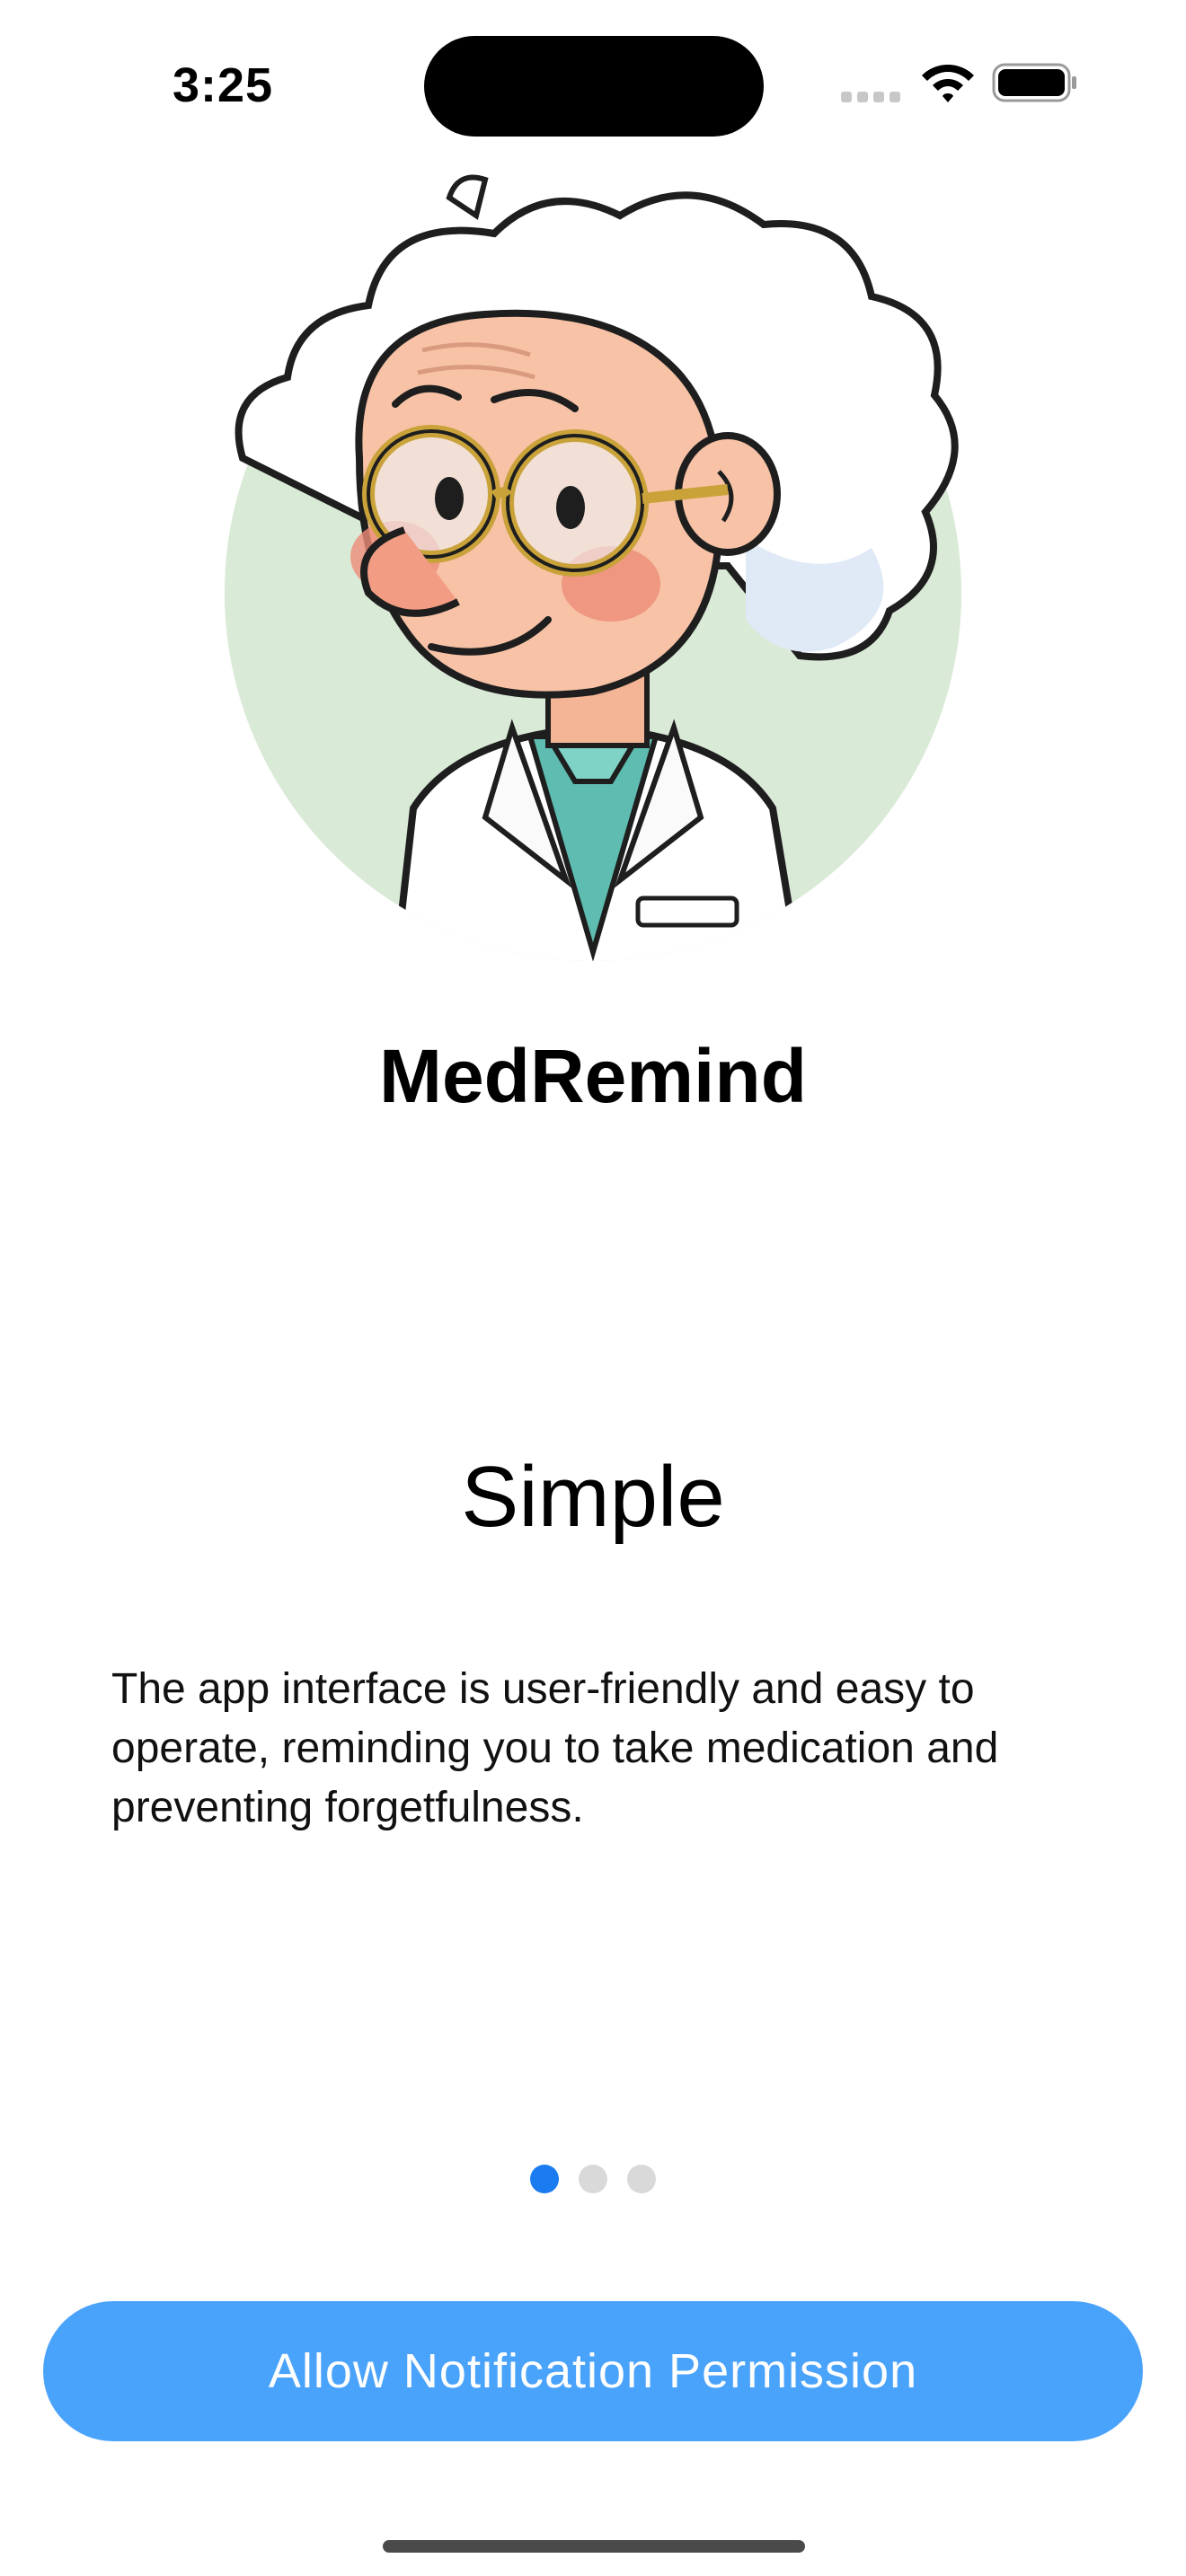  What do you see at coordinates (593, 1497) in the screenshot?
I see `page-heading: Simple` at bounding box center [593, 1497].